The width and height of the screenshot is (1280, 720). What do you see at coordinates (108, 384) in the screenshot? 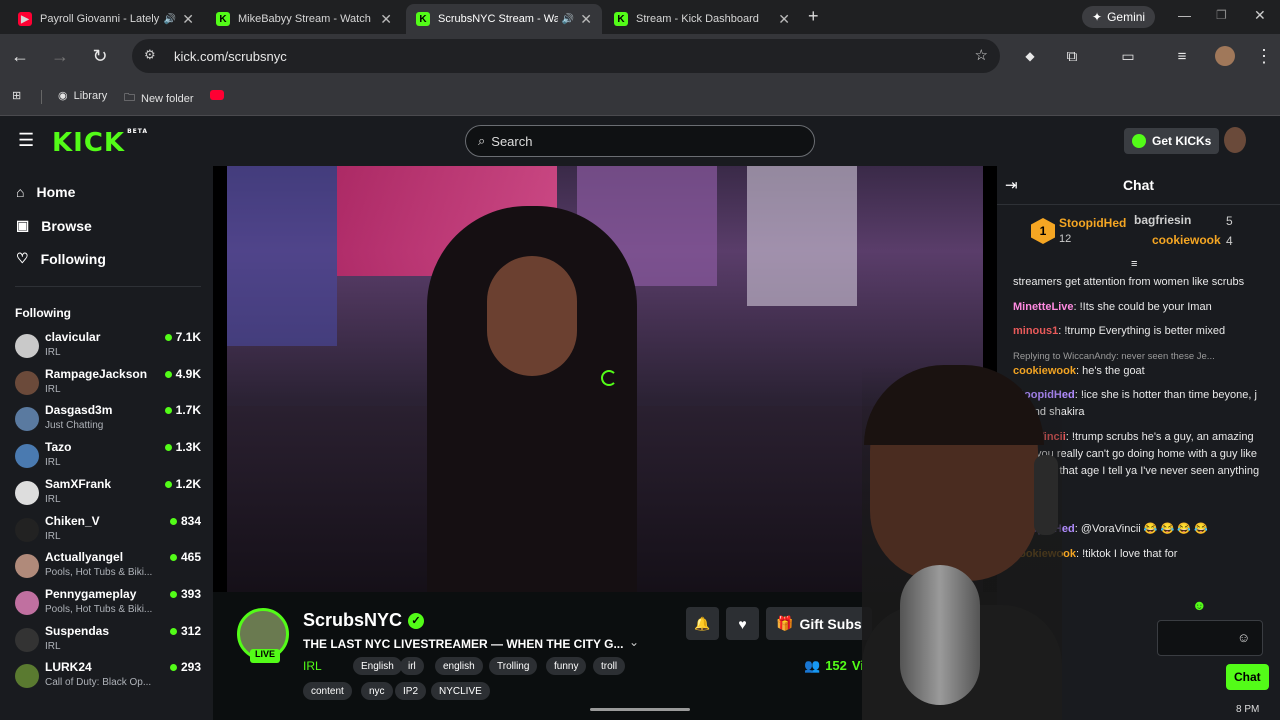
I see `following-item: RampageJackson IRL 4.9K` at bounding box center [108, 384].